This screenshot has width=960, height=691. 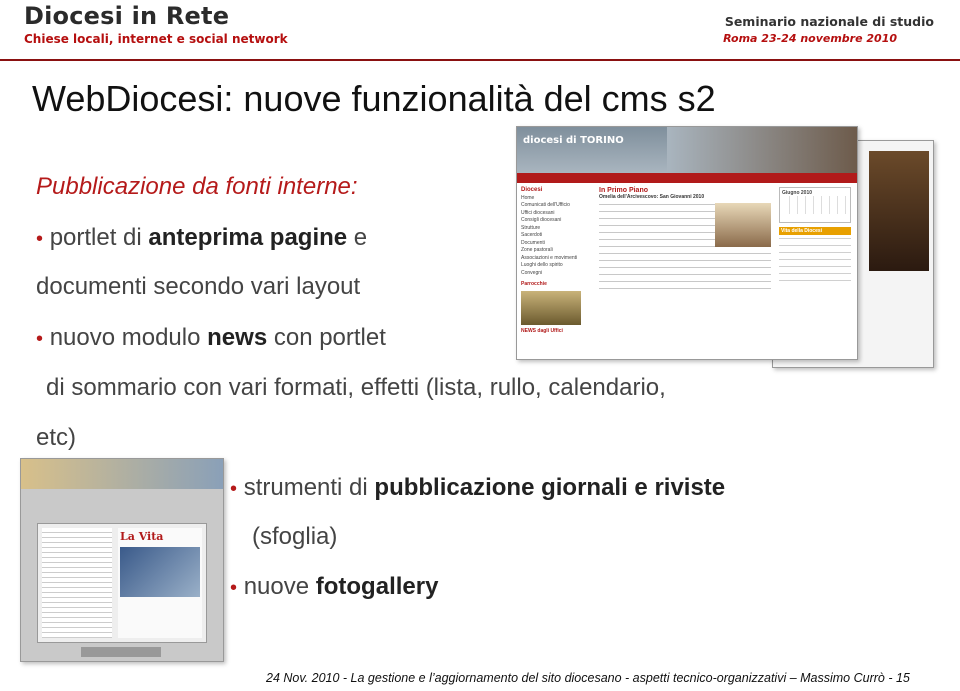 I want to click on site-primo-piano: In Primo Piano, so click(x=624, y=190).